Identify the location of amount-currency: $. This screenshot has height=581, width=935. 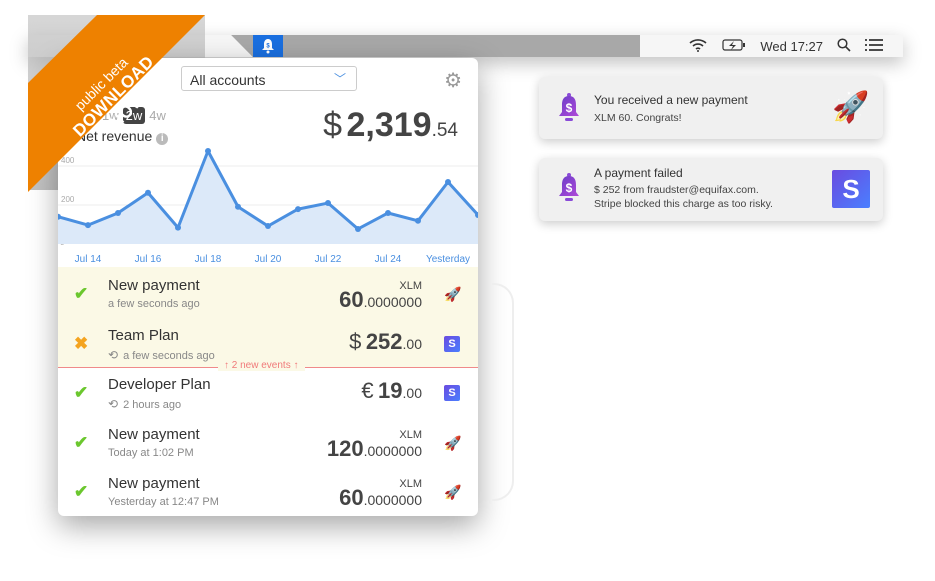
(355, 341).